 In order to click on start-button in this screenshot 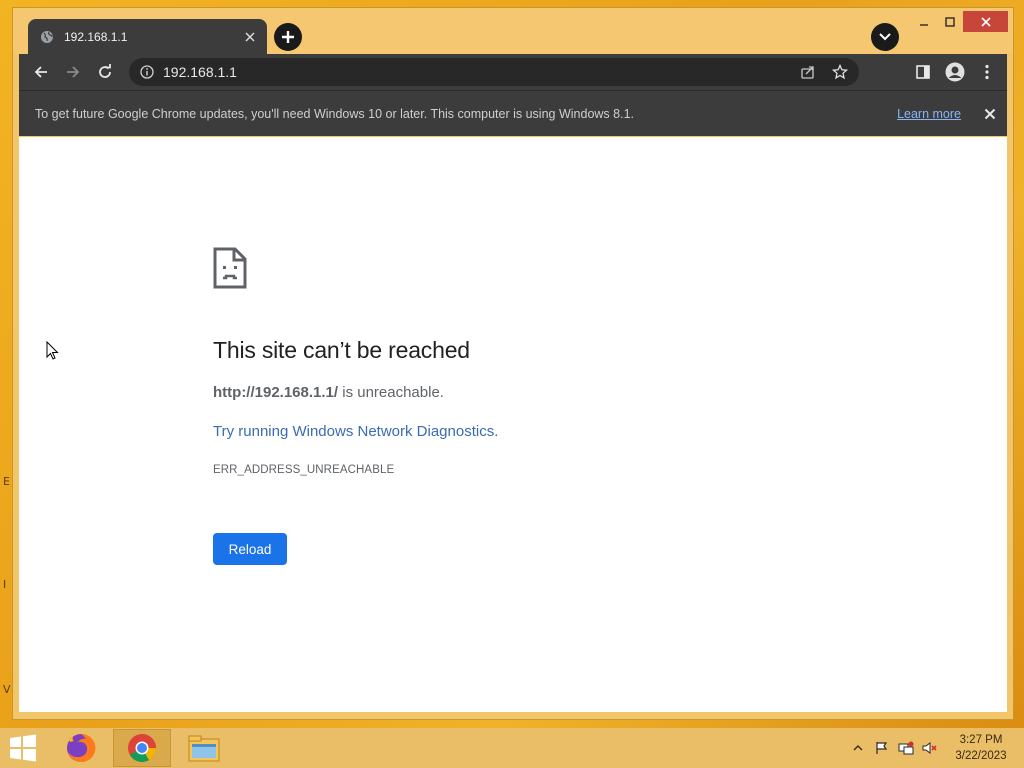, I will do `click(24, 748)`.